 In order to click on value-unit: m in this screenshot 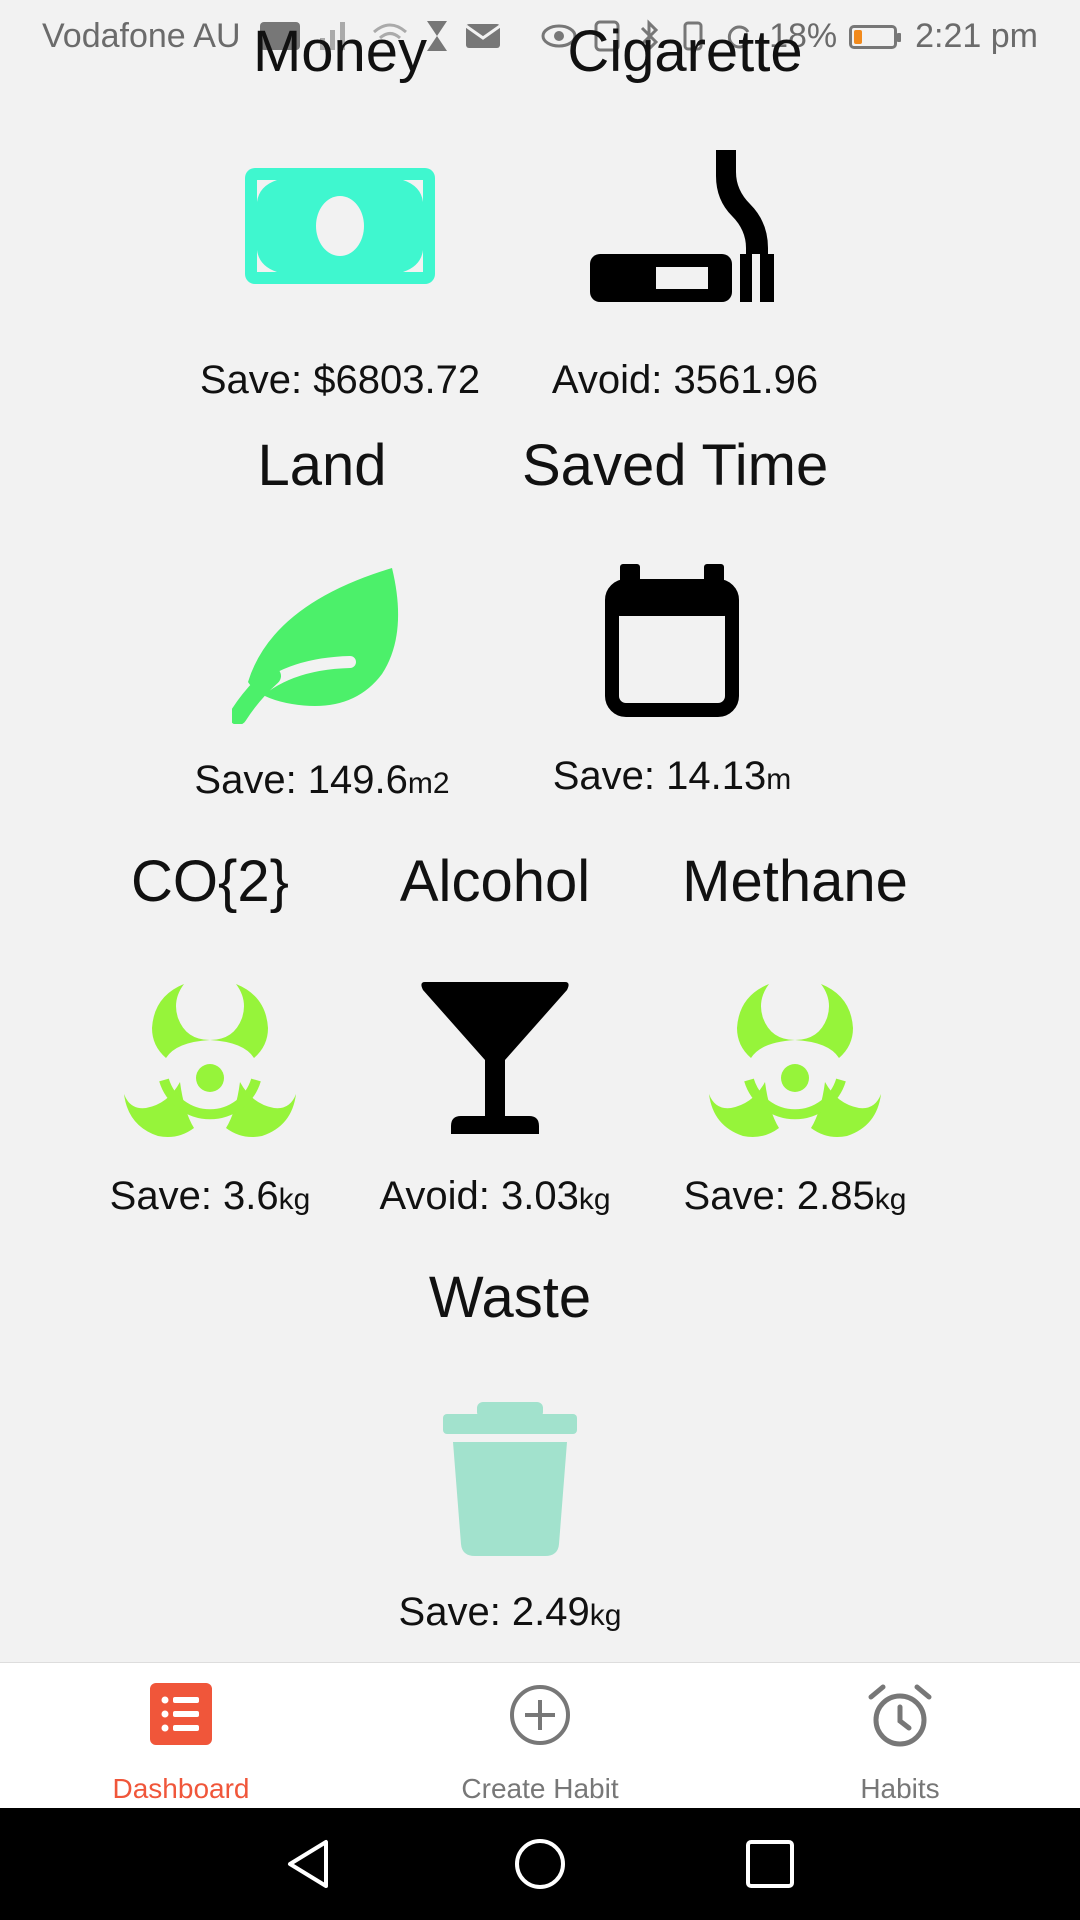, I will do `click(779, 779)`.